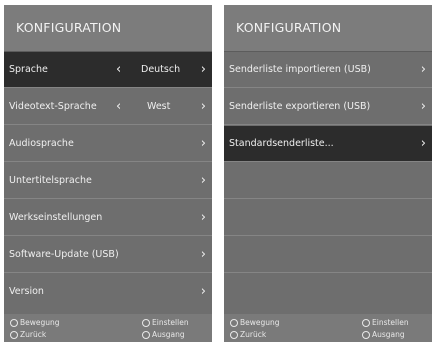 Image resolution: width=433 pixels, height=347 pixels. What do you see at coordinates (50, 180) in the screenshot?
I see `menu-item-label: Untertitelsprache` at bounding box center [50, 180].